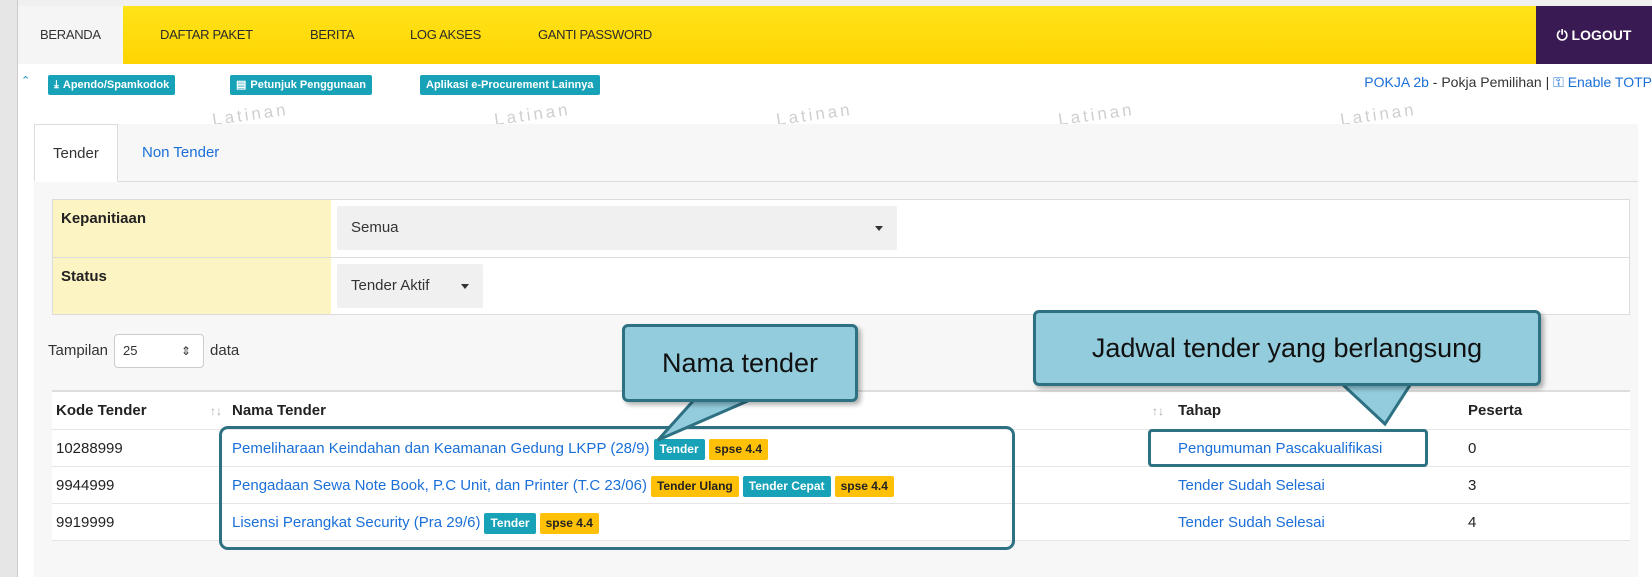 This screenshot has height=577, width=1652. Describe the element at coordinates (1287, 348) in the screenshot. I see `callout-jadwal-tender: Jadwal tender yang berlangsung` at that location.